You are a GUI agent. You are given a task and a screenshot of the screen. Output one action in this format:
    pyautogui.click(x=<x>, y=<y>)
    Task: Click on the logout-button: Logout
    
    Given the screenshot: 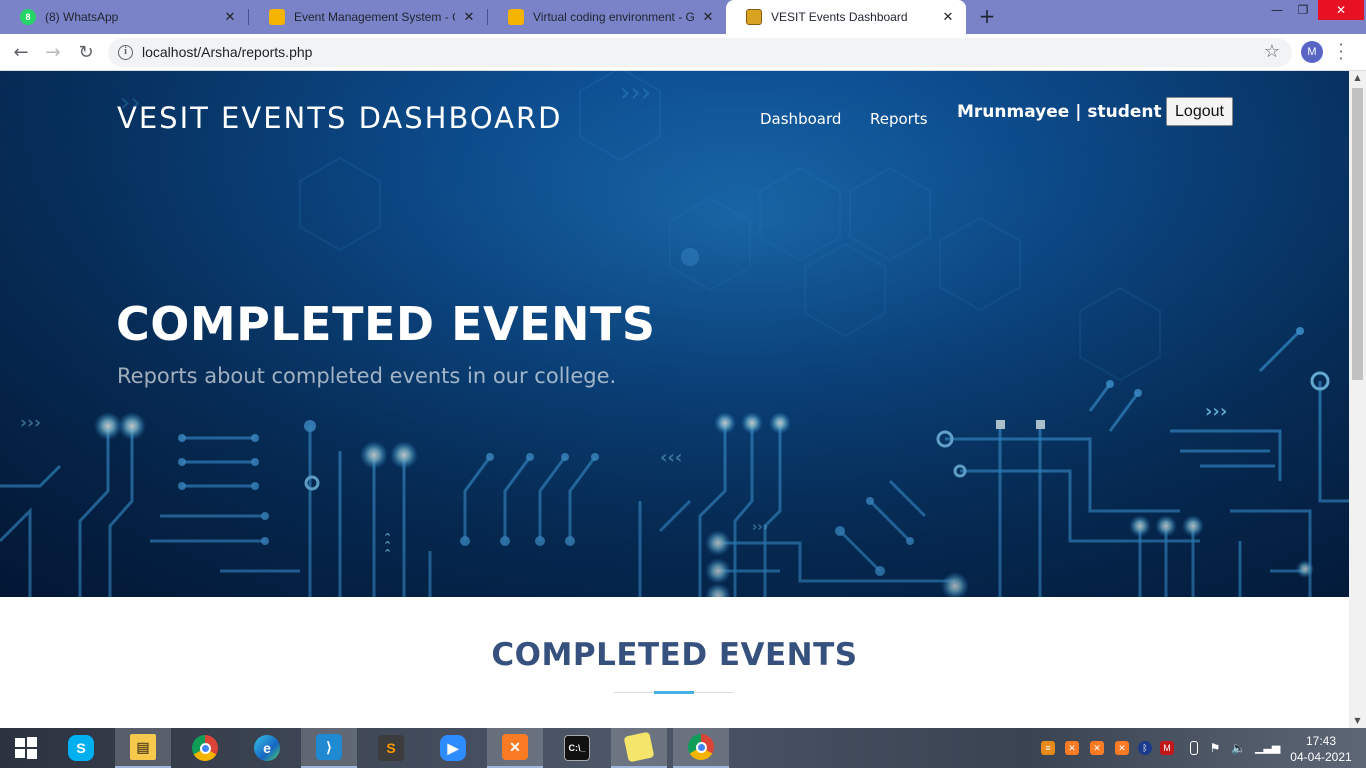 What is the action you would take?
    pyautogui.click(x=1199, y=111)
    